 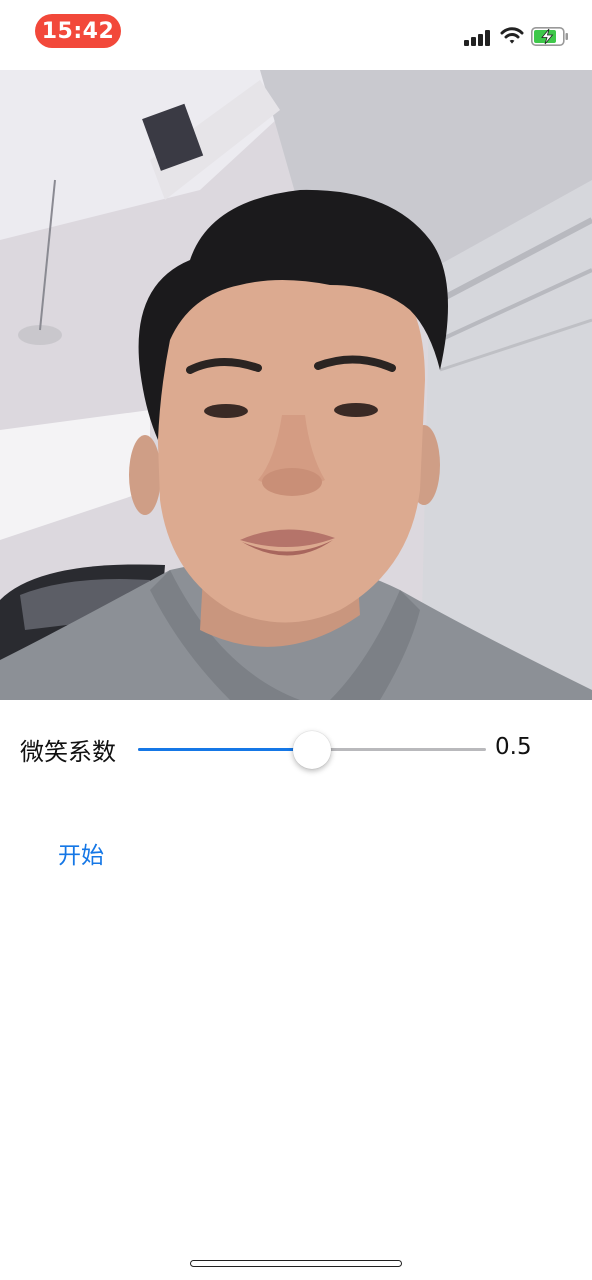 What do you see at coordinates (478, 38) in the screenshot?
I see `cellular-signal-icon` at bounding box center [478, 38].